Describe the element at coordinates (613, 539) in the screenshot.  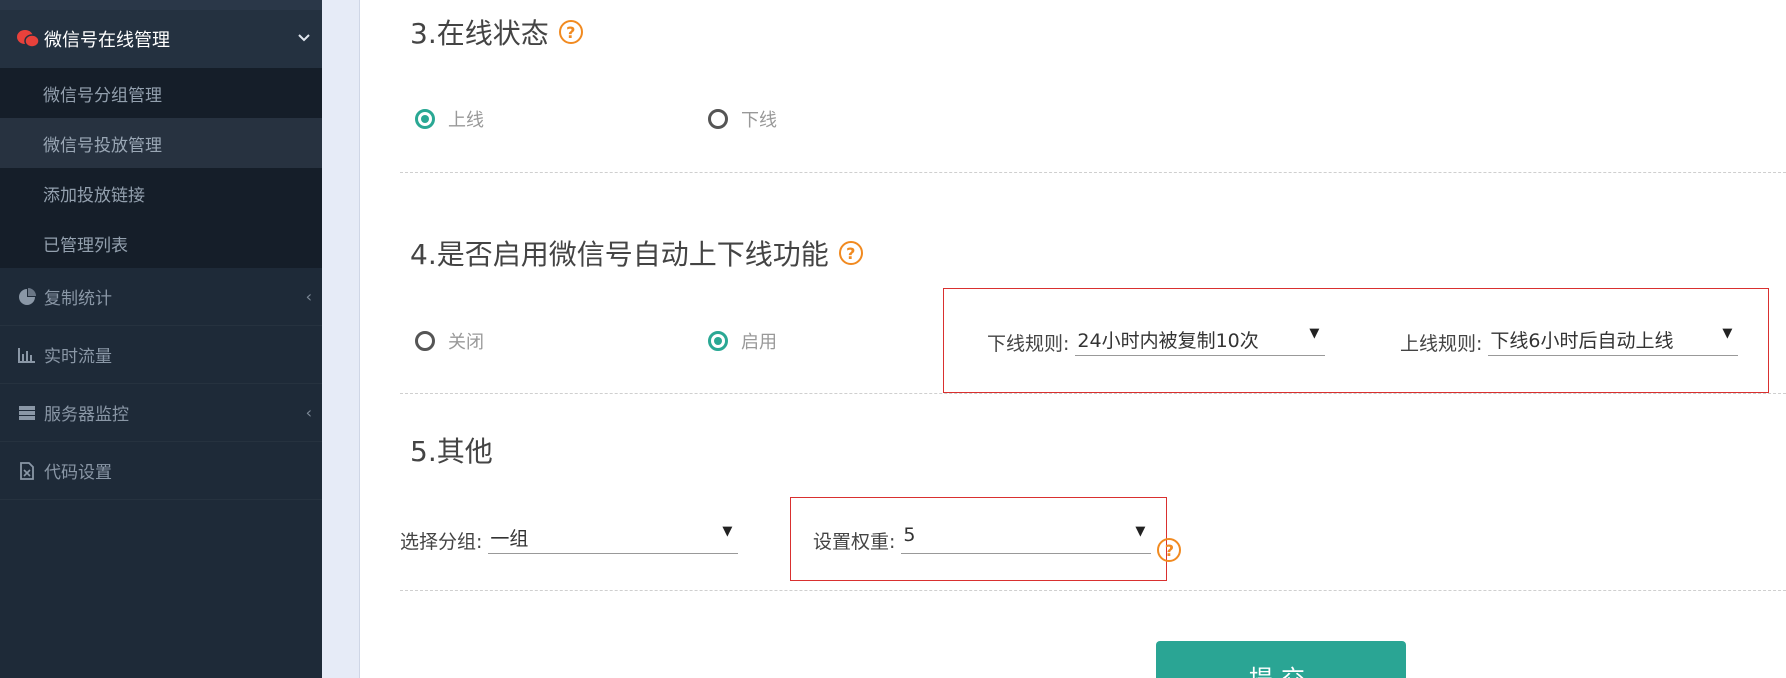
I see `group-select: 一组 ▼` at that location.